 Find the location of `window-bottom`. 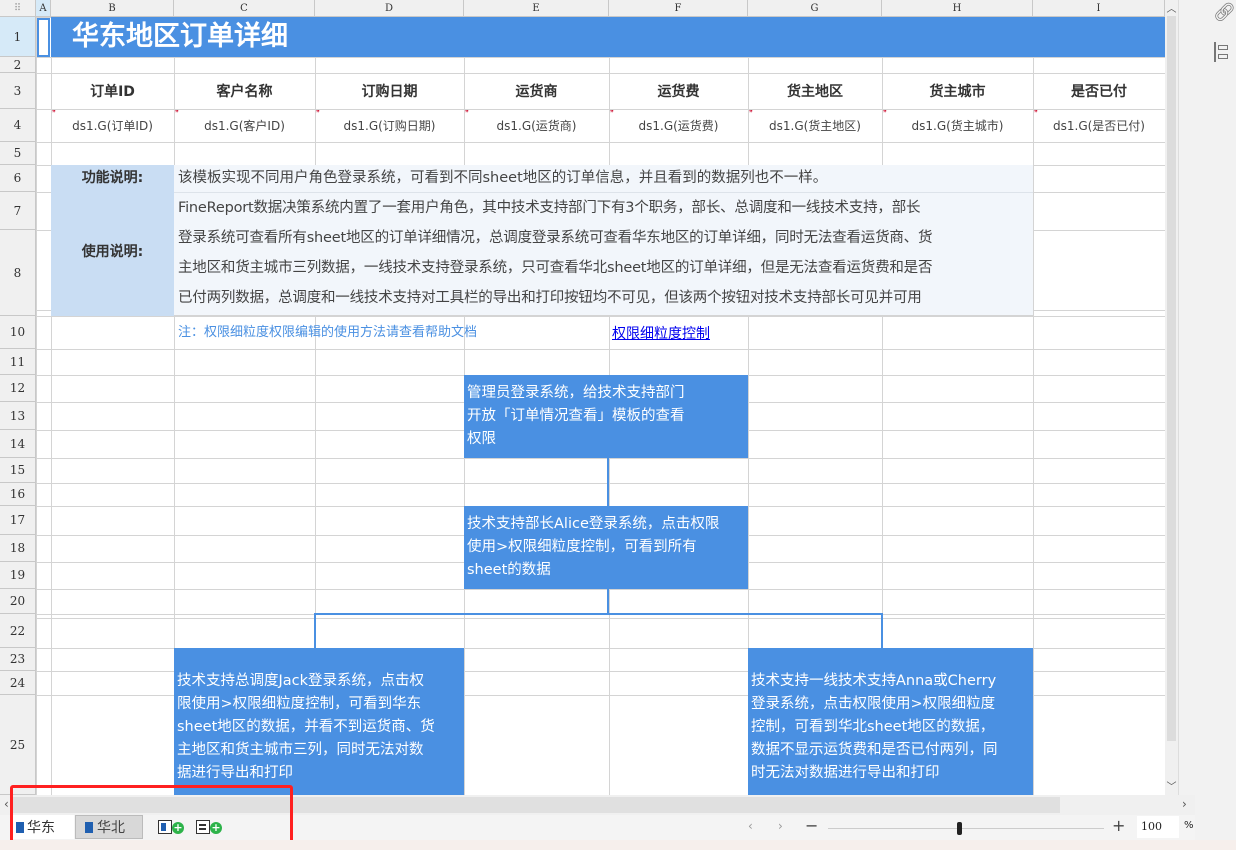

window-bottom is located at coordinates (618, 845).